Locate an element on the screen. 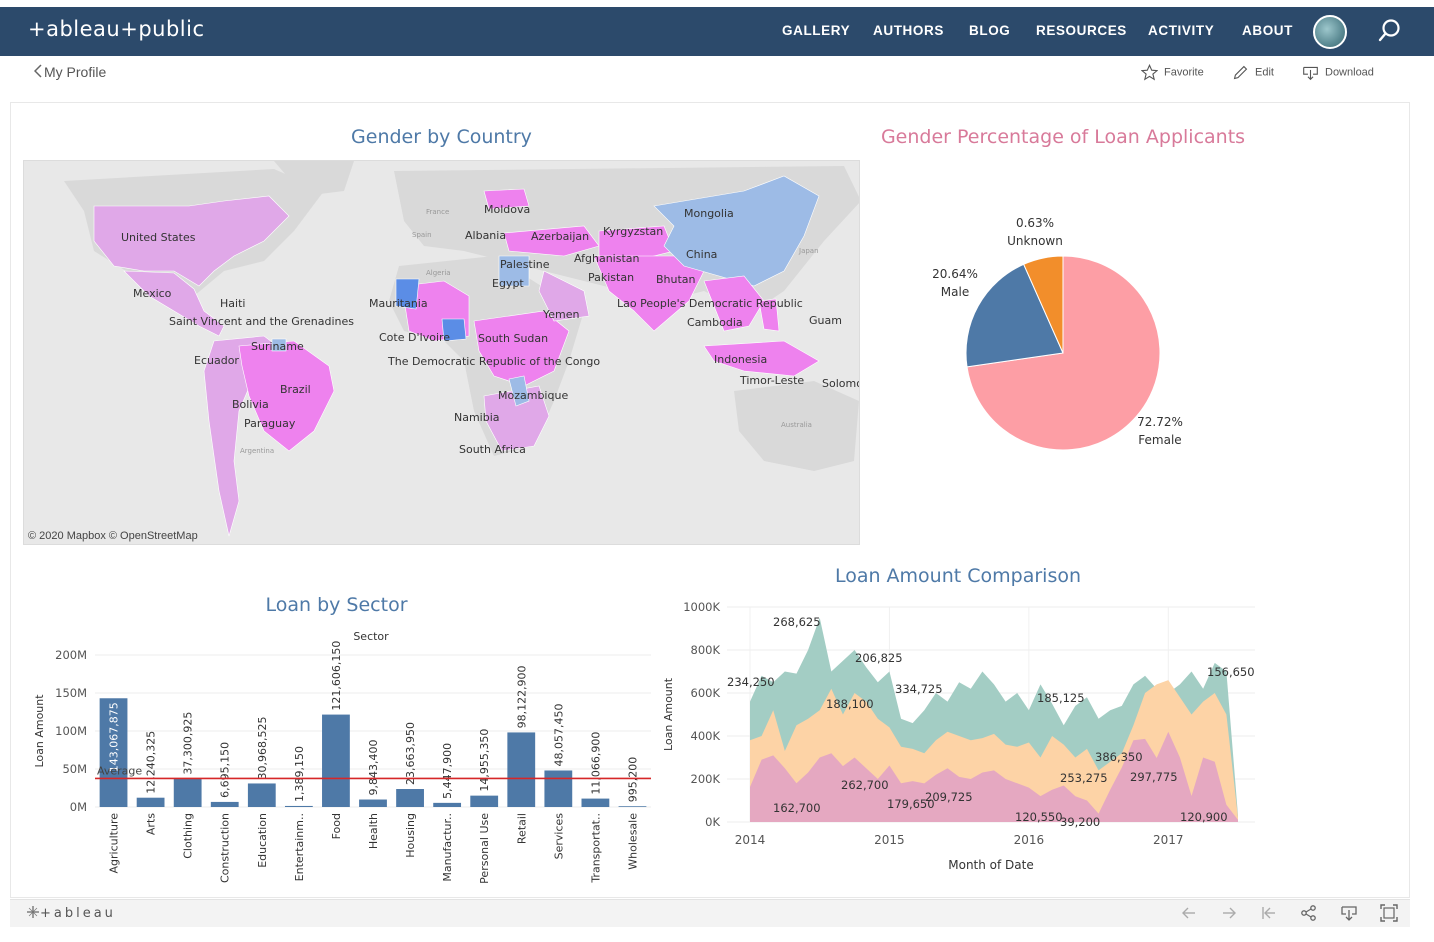 The height and width of the screenshot is (942, 1434). map-label: The Democratic Republic of the Congo is located at coordinates (494, 361).